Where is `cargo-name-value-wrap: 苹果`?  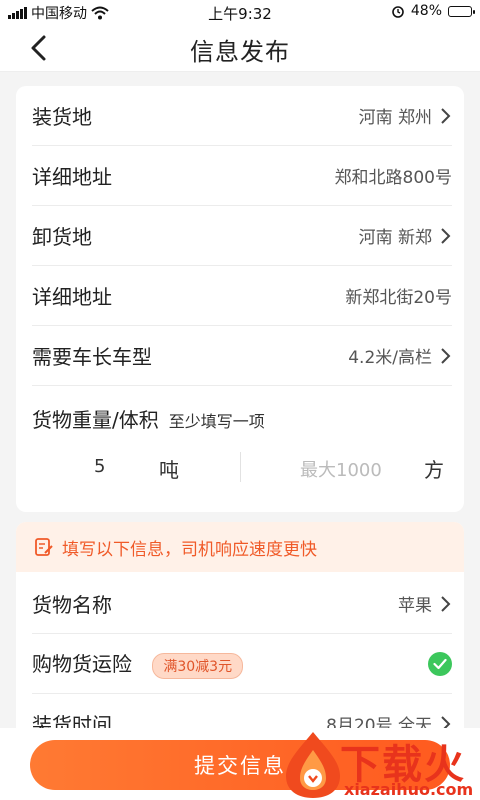
cargo-name-value-wrap: 苹果 is located at coordinates (425, 603).